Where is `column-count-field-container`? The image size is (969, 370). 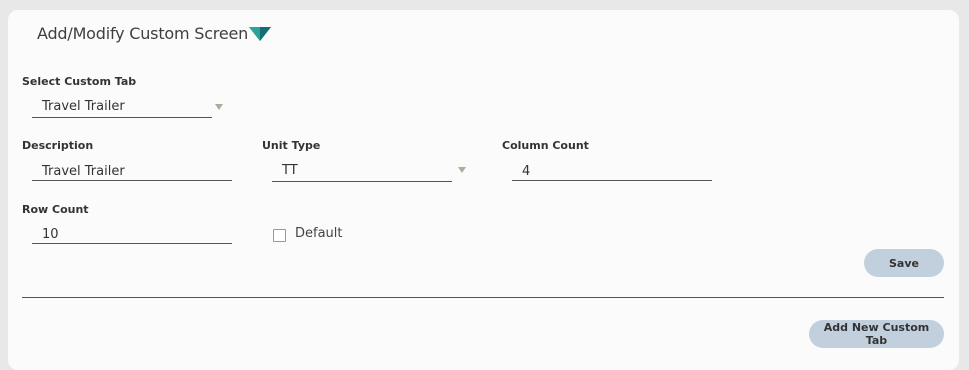 column-count-field-container is located at coordinates (612, 171).